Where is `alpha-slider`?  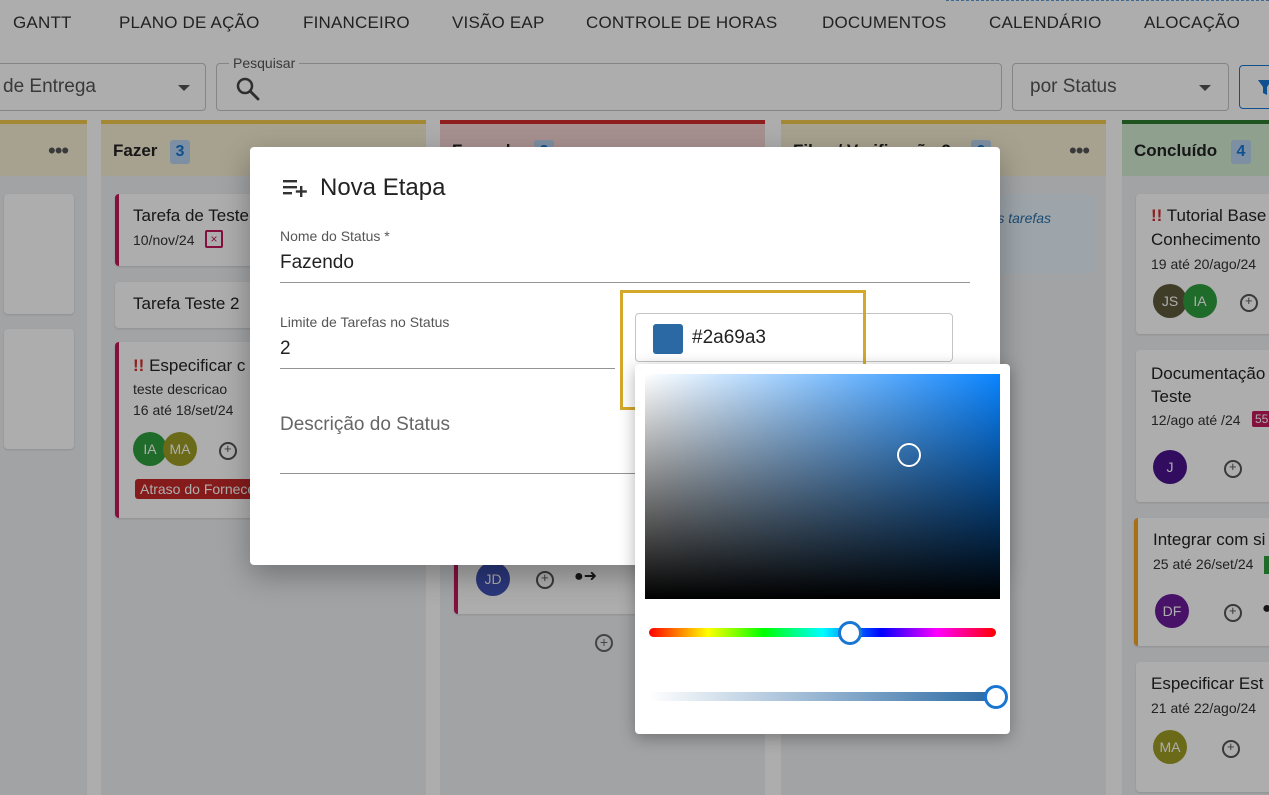 alpha-slider is located at coordinates (828, 697).